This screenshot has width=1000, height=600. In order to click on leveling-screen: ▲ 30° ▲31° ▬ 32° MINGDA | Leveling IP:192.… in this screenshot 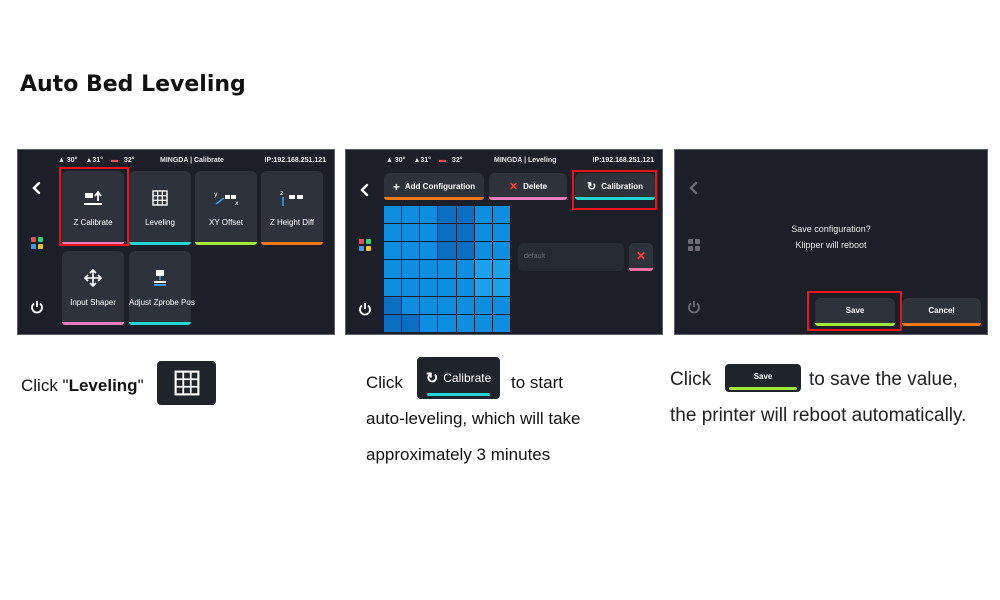, I will do `click(504, 242)`.